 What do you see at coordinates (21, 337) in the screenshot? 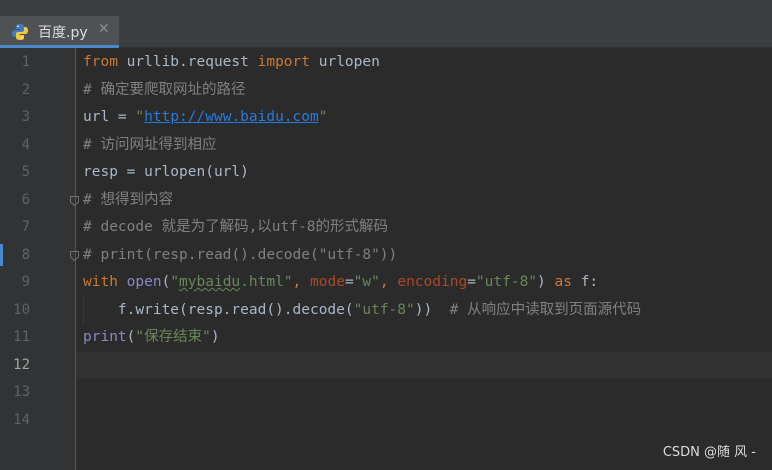
I see `line-number: 11` at bounding box center [21, 337].